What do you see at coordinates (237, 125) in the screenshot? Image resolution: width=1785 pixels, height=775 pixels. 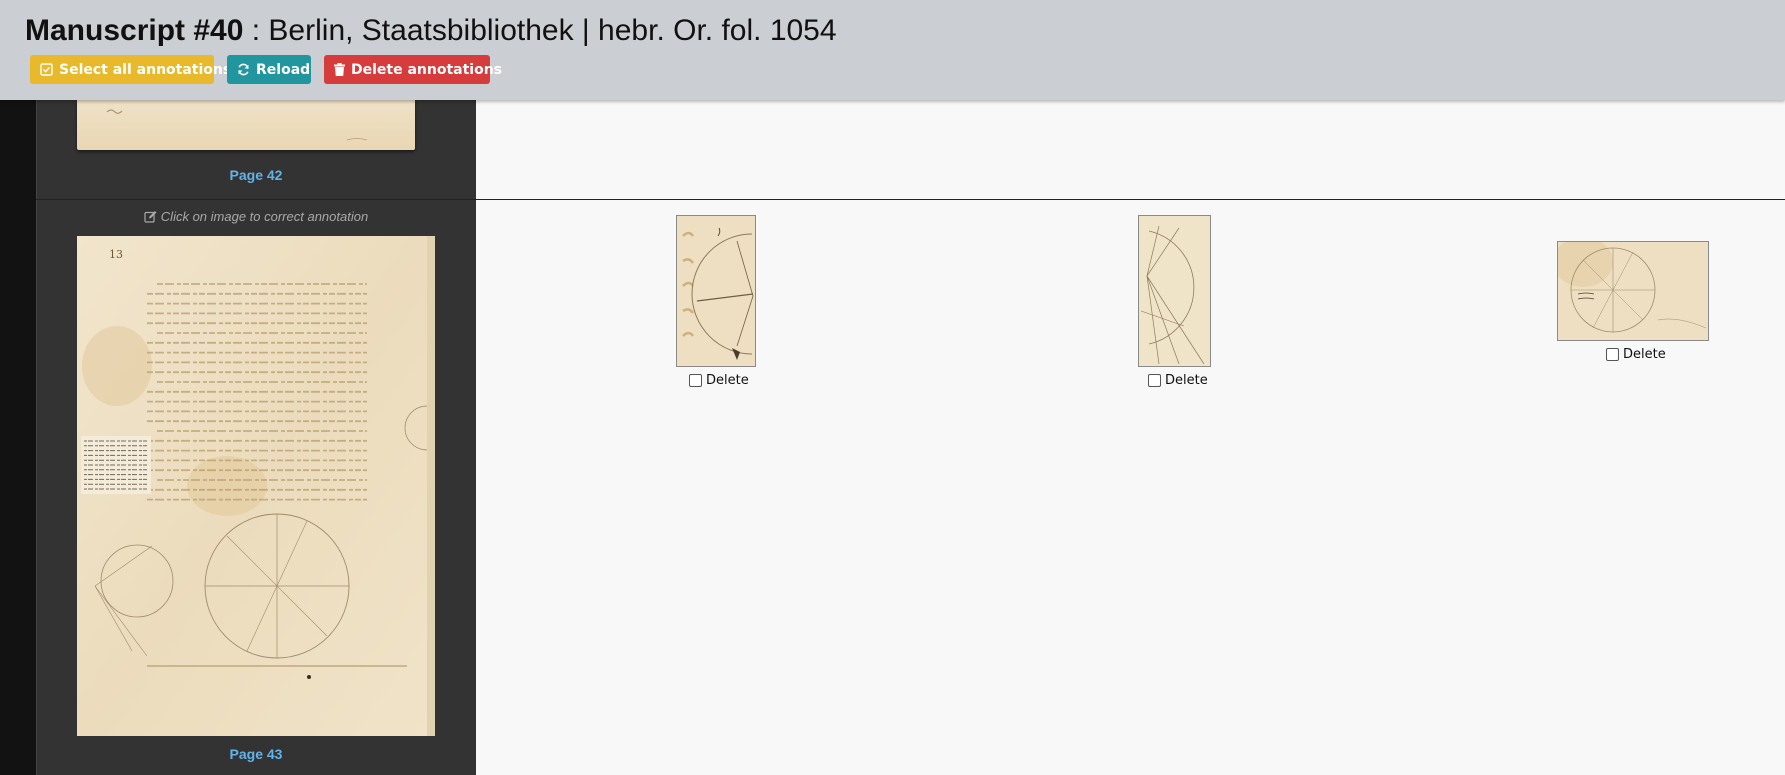 I see `page-42-scribble` at bounding box center [237, 125].